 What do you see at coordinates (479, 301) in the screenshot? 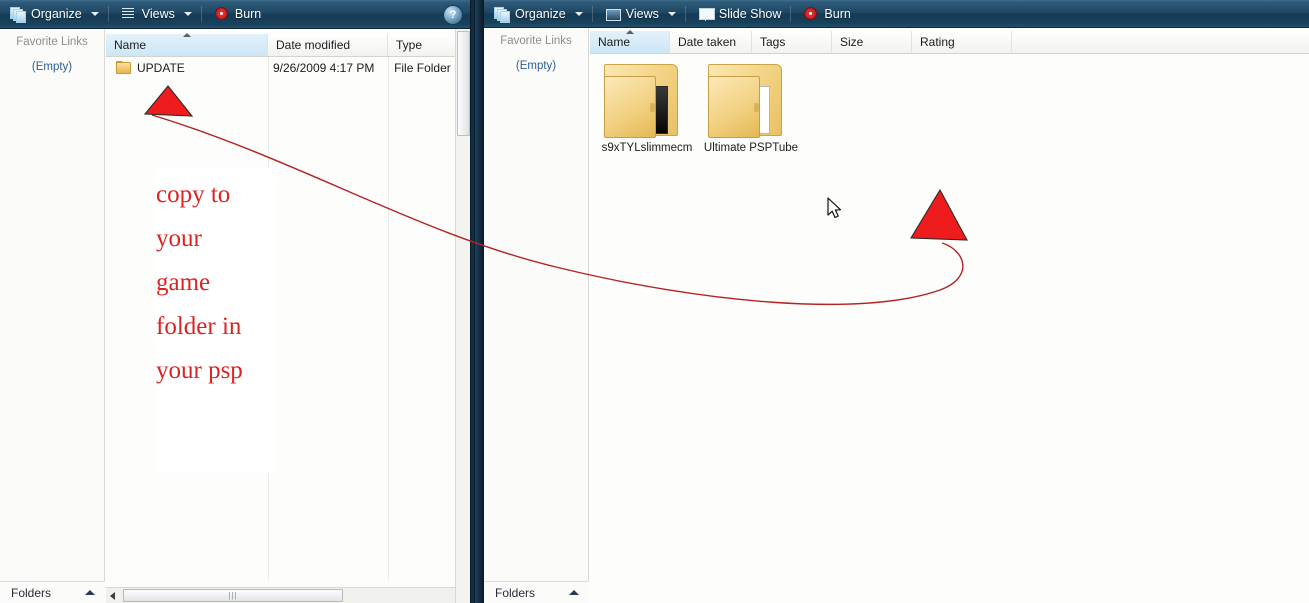
I see `window-edge-shadow` at bounding box center [479, 301].